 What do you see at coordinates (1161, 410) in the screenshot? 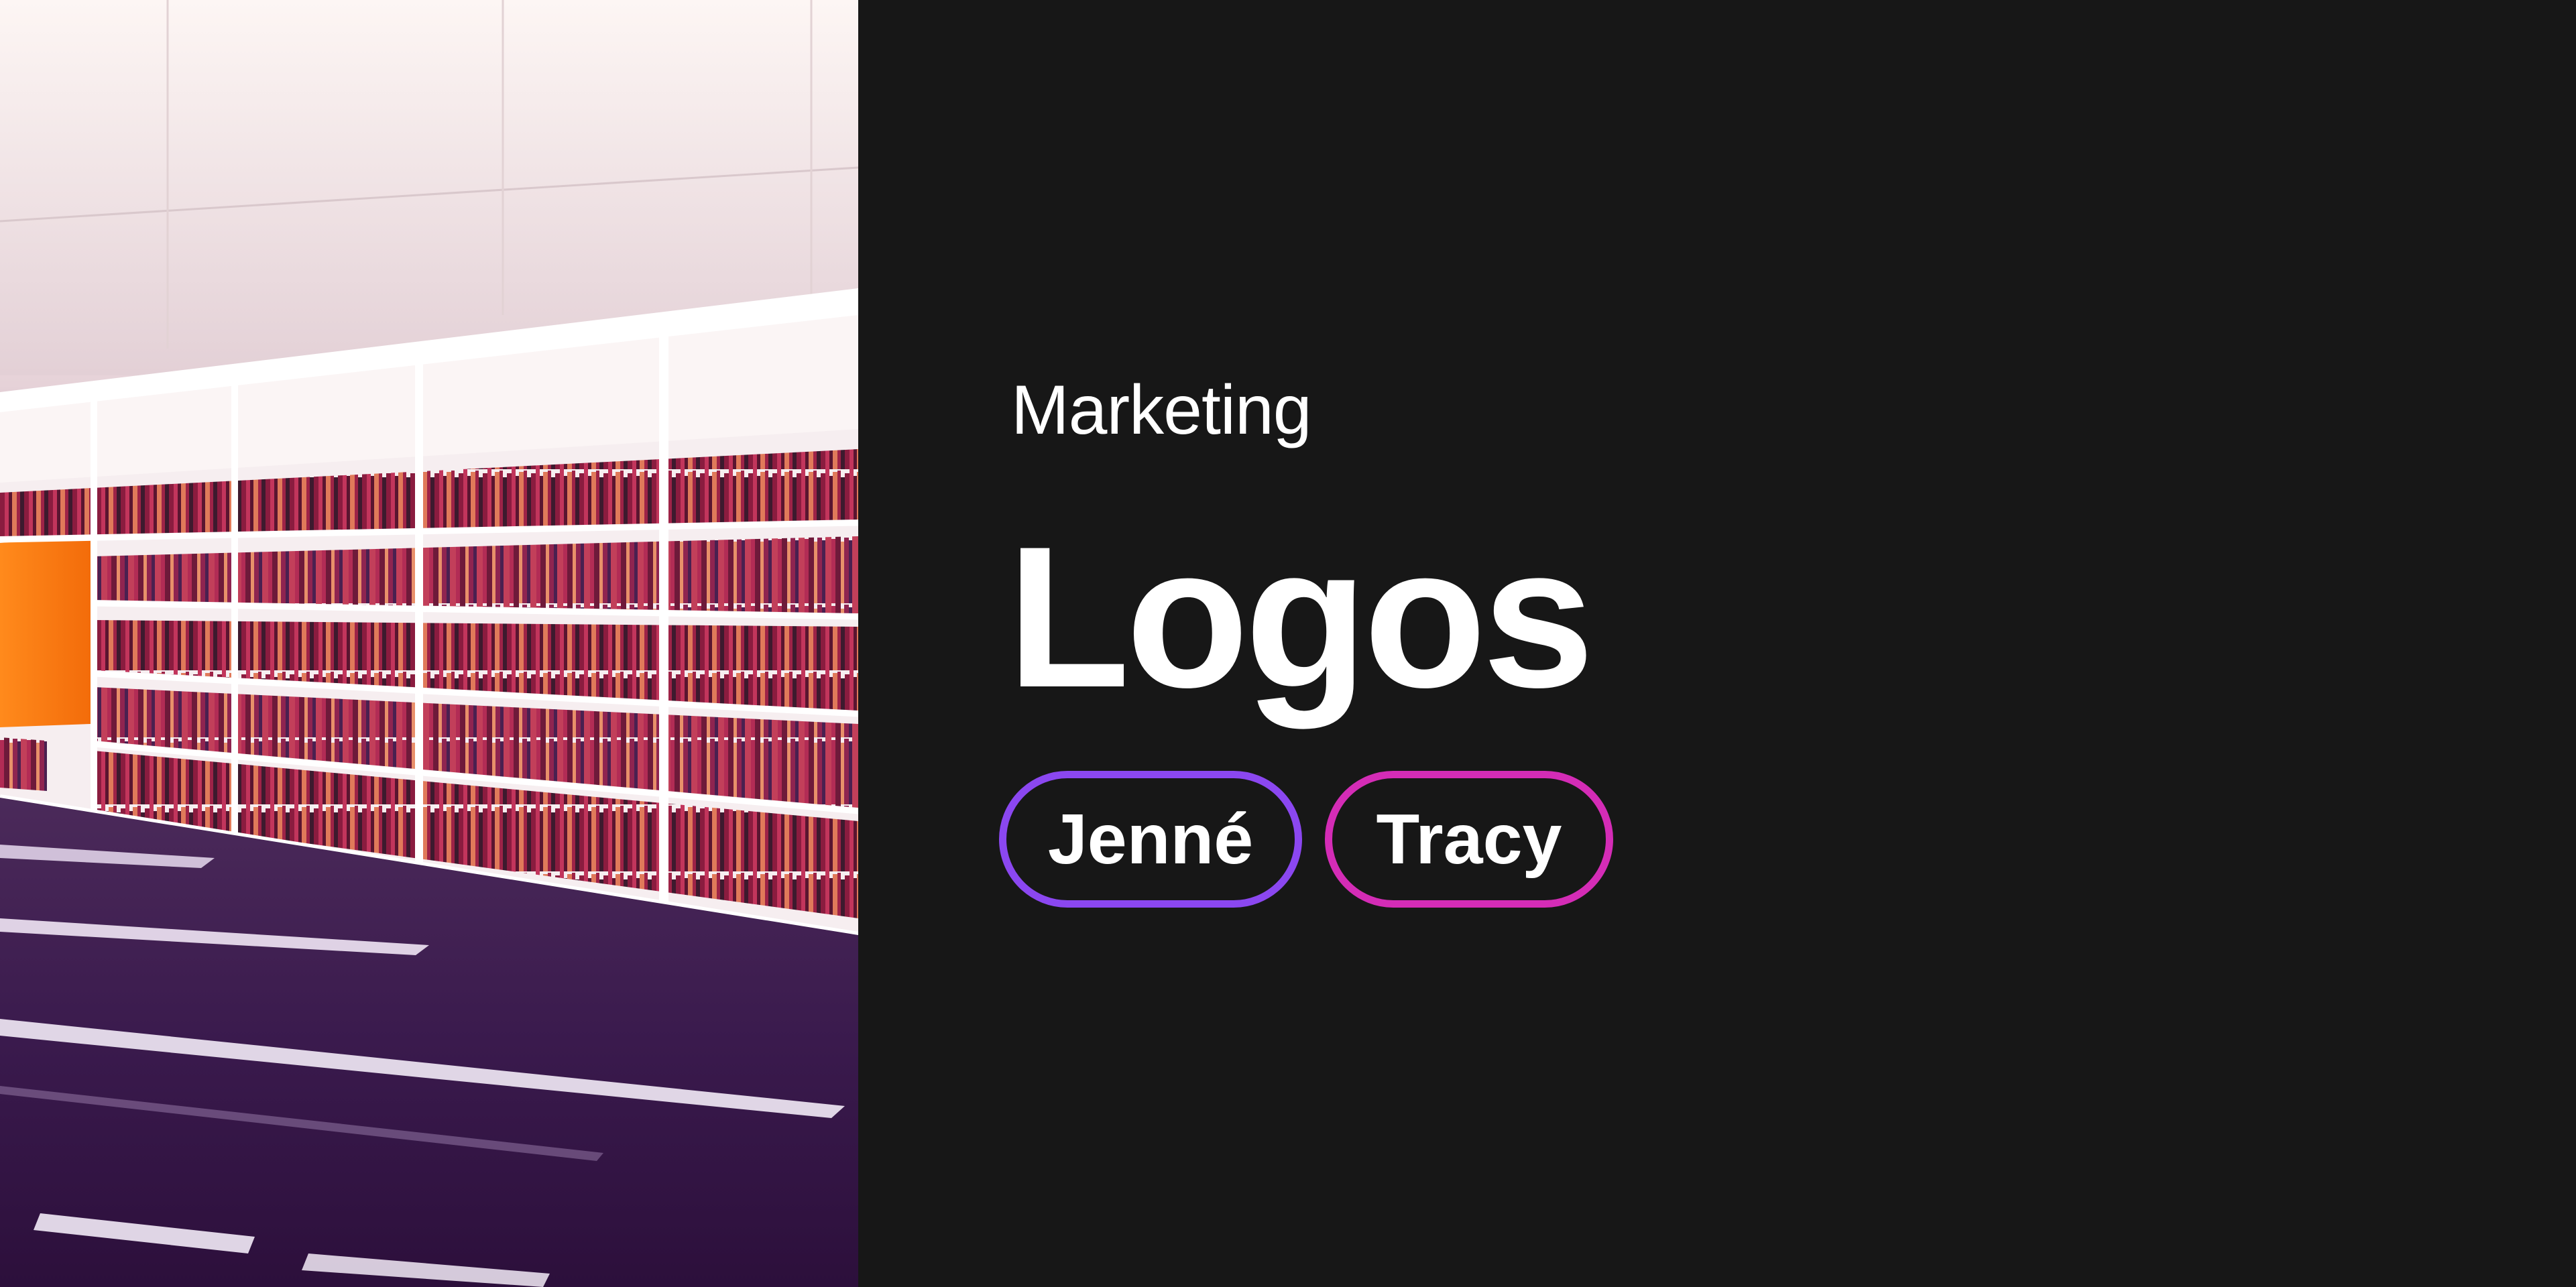
I see `category-label: Marketing` at bounding box center [1161, 410].